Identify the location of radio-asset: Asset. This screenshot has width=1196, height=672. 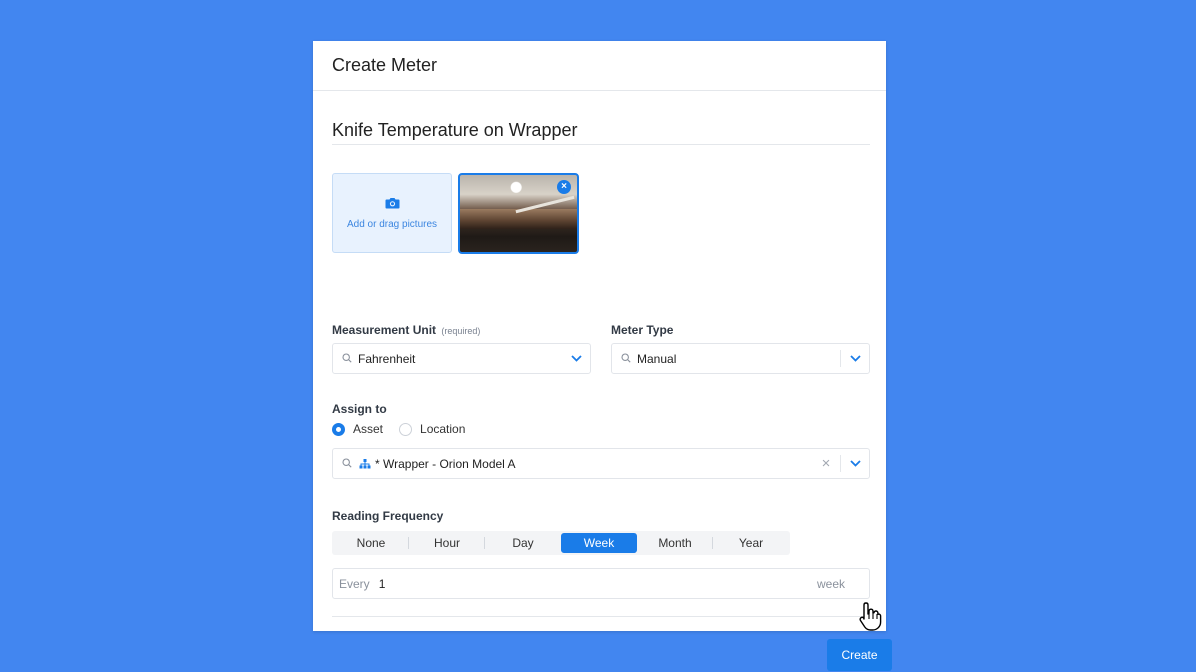
(357, 429).